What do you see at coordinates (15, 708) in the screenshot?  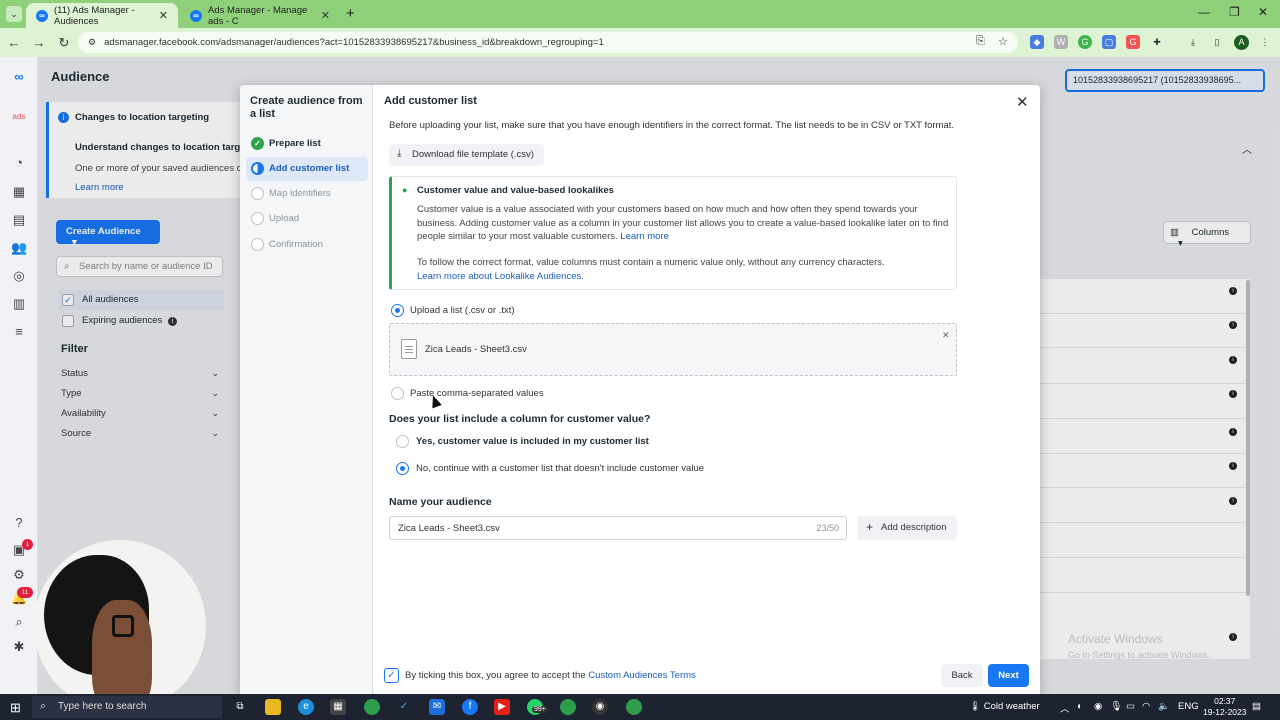 I see `windows-start-icon: ⊞` at bounding box center [15, 708].